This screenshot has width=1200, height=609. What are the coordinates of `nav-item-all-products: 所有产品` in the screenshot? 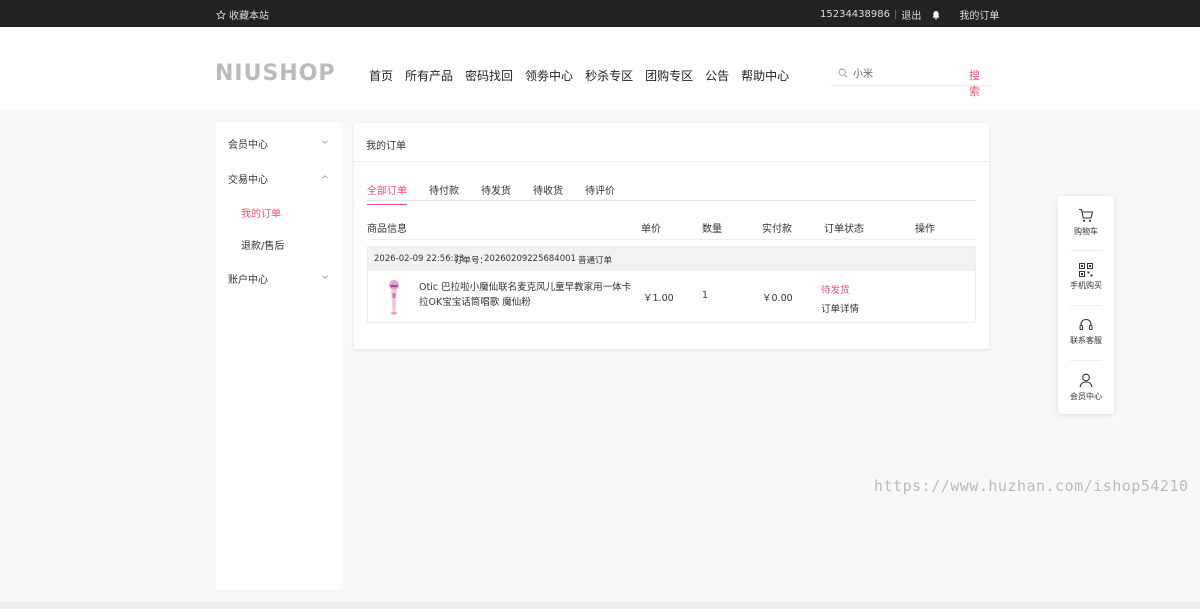 It's located at (429, 75).